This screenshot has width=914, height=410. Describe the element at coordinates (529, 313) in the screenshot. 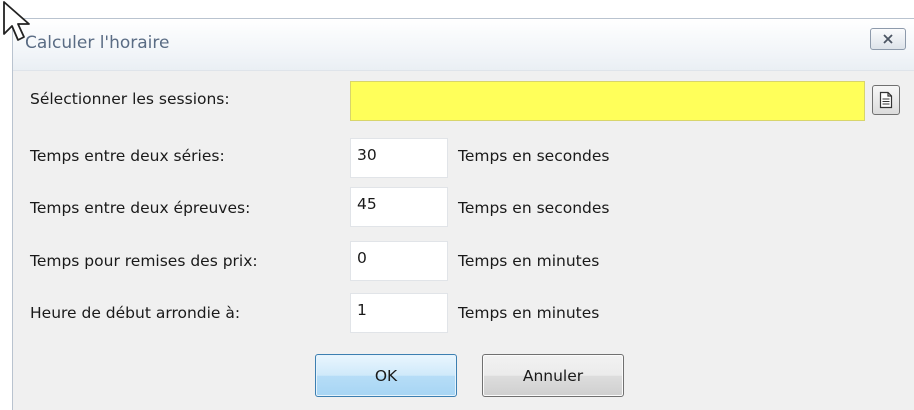

I see `start-time-rounding-unit: Temps en minutes` at that location.